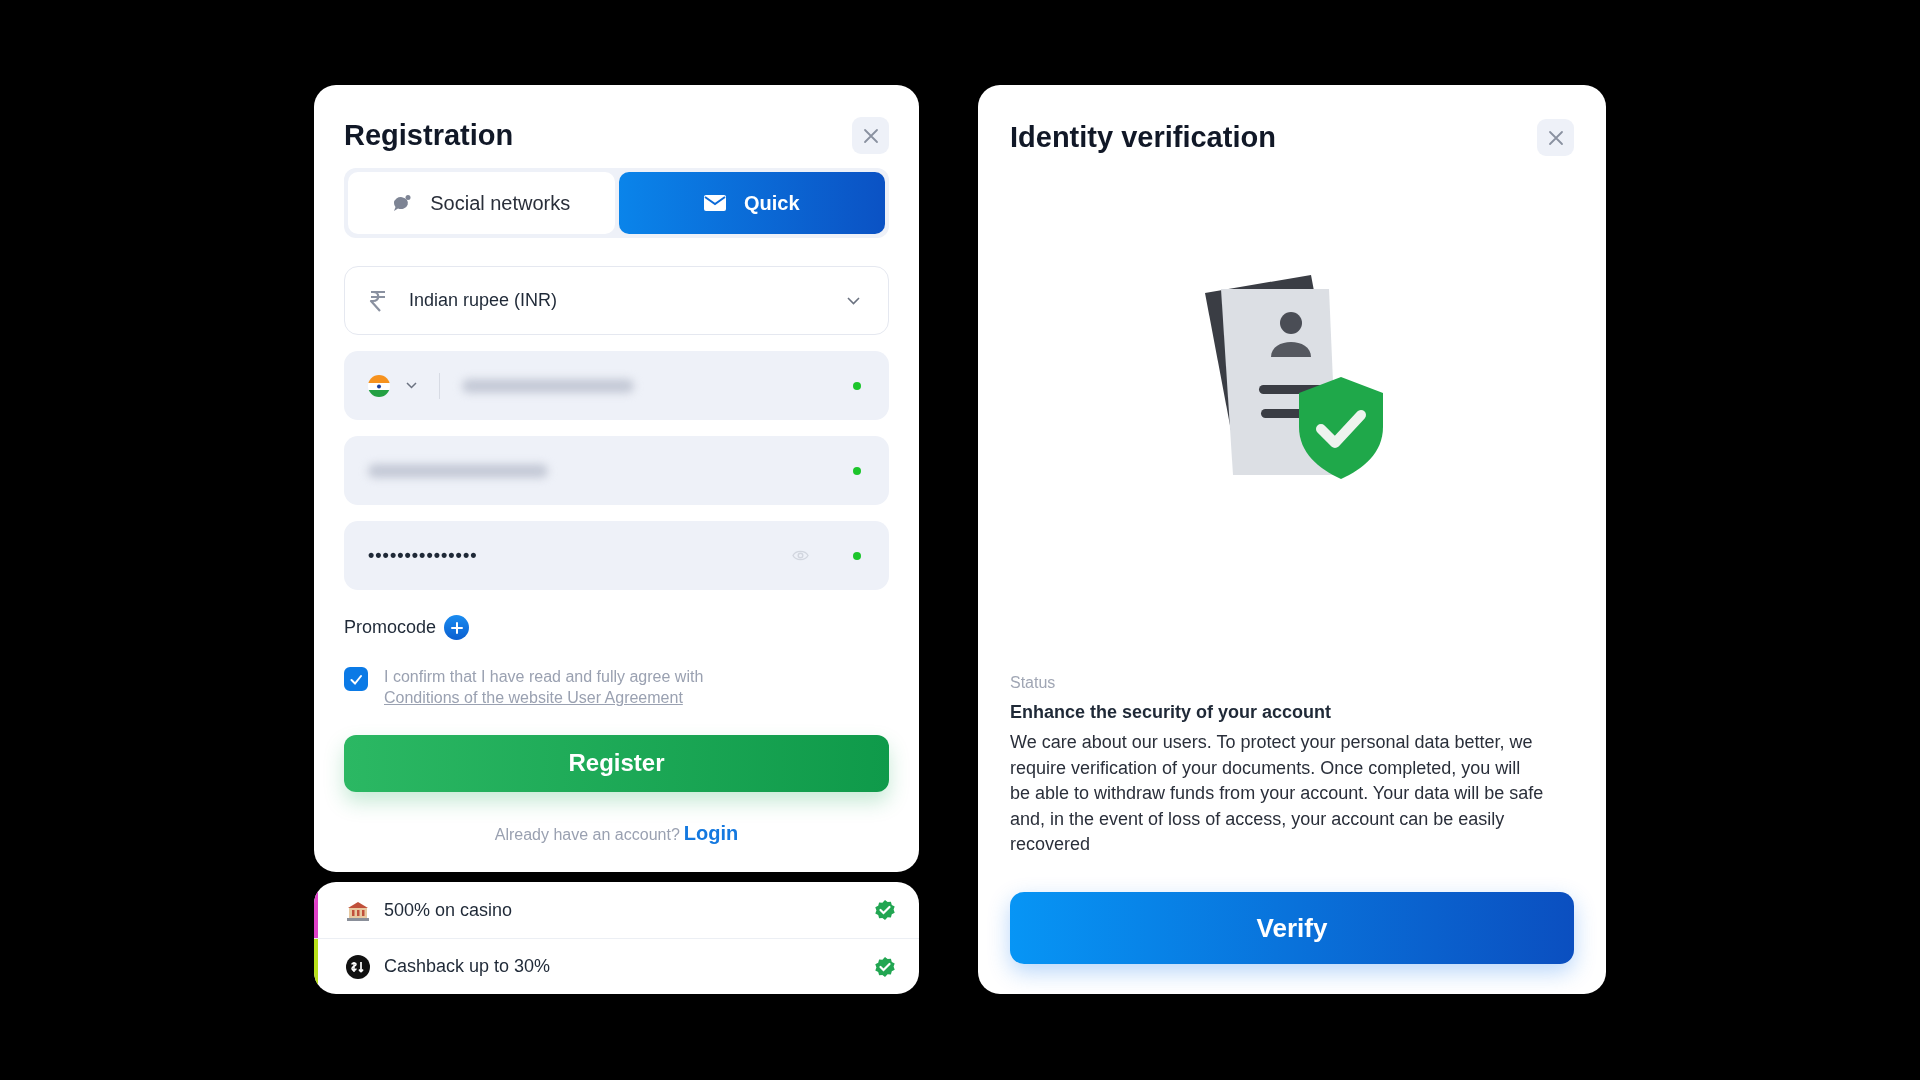 The height and width of the screenshot is (1080, 1920). What do you see at coordinates (544, 687) in the screenshot?
I see `agreement-text: I confirm that I have read and fully agree with Conditions of the website User Agreement` at bounding box center [544, 687].